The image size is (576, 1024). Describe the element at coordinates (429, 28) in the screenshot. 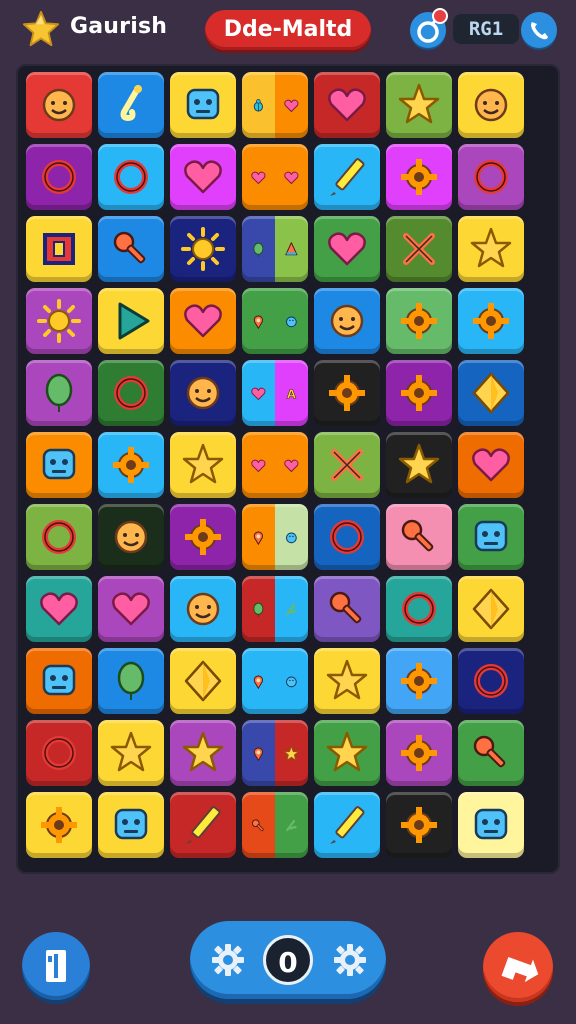

I see `bomb-powerup-button` at that location.